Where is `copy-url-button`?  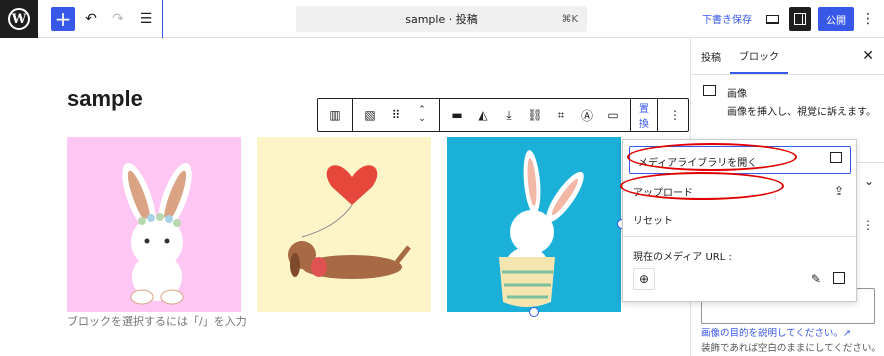
copy-url-button is located at coordinates (839, 278).